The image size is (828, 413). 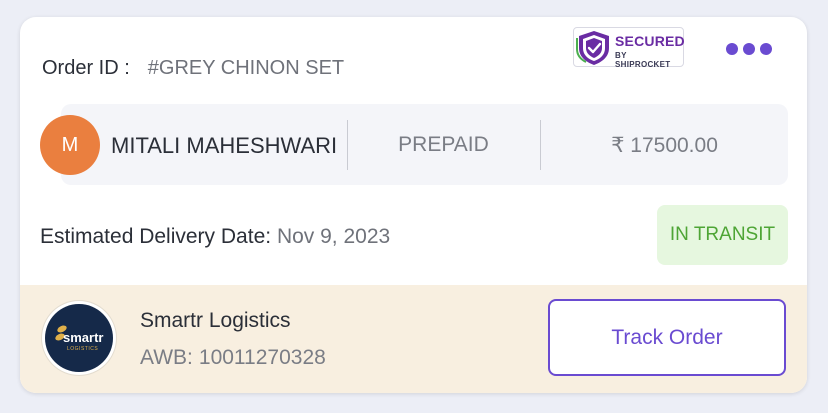 What do you see at coordinates (246, 68) in the screenshot?
I see `order-id-value: #GREY CHINON SET` at bounding box center [246, 68].